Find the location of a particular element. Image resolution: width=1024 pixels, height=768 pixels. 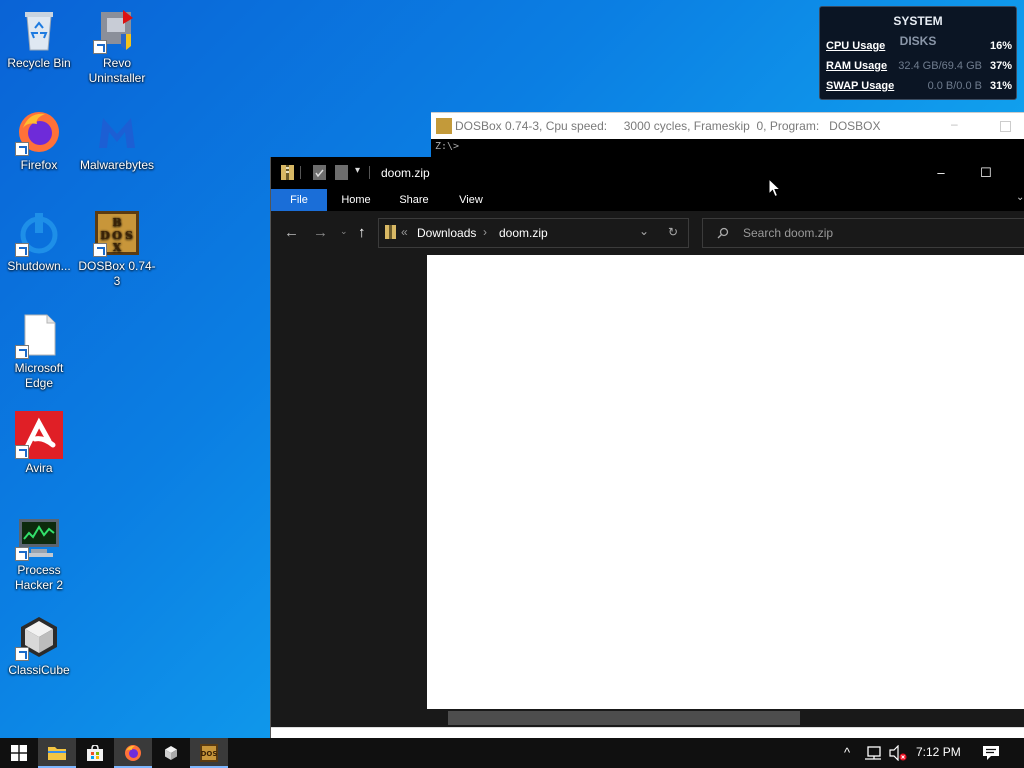

start-button is located at coordinates (19, 753).